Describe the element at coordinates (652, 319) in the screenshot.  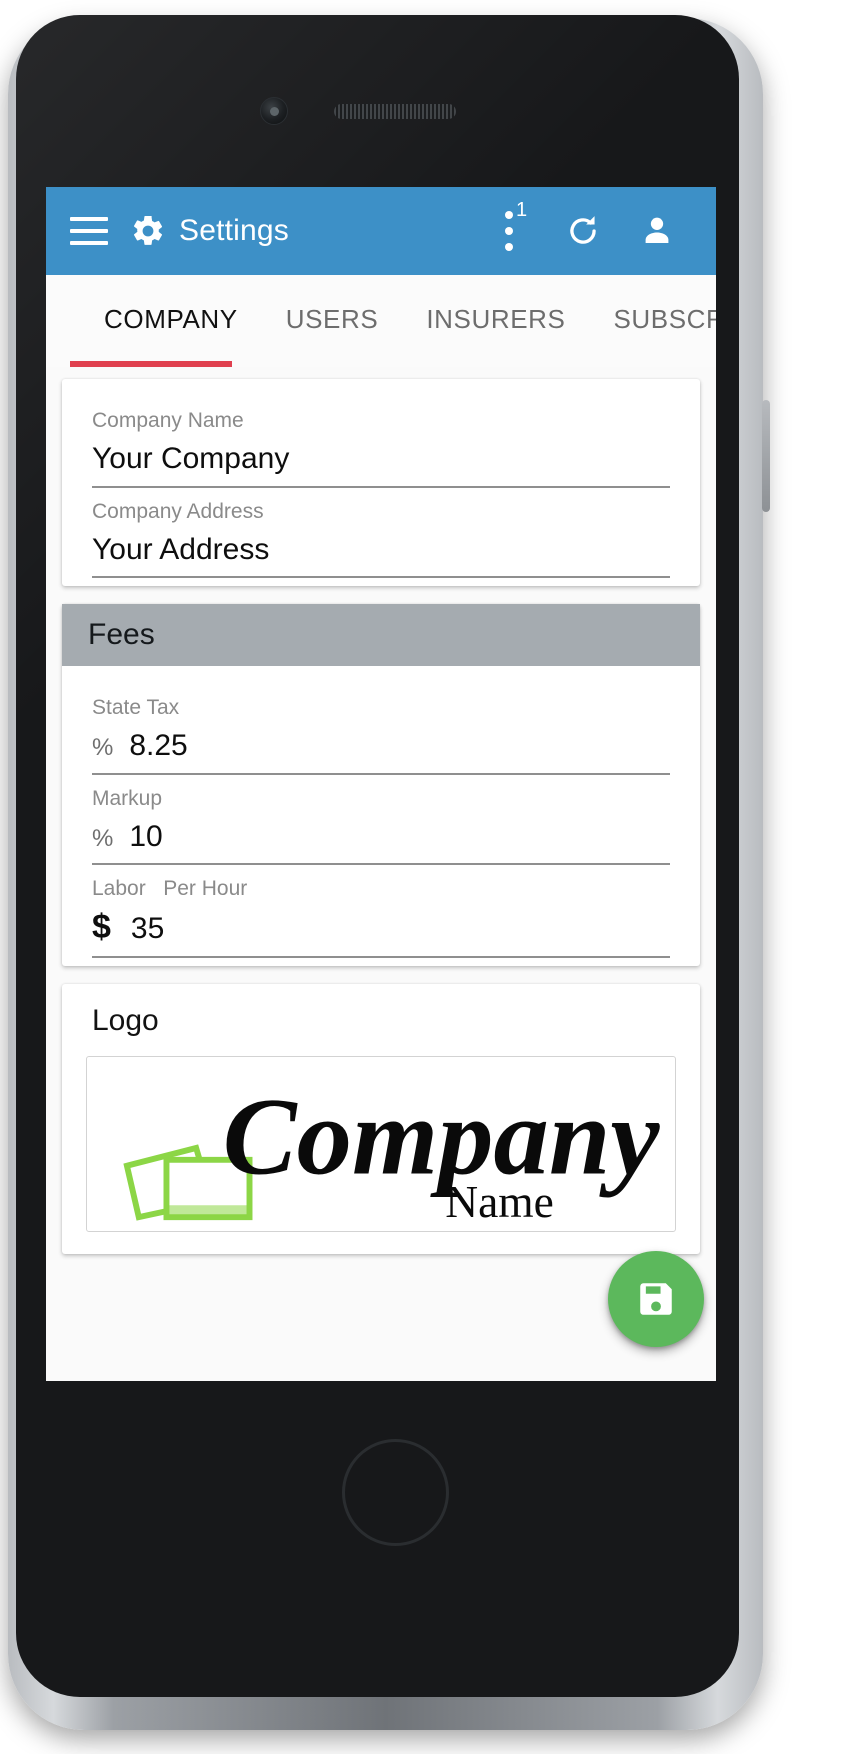
I see `tab-subscription: SUBSCRIPTION` at that location.